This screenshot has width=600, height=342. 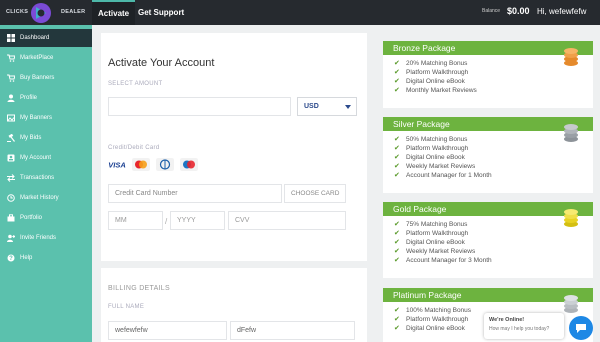 What do you see at coordinates (11, 158) in the screenshot?
I see `account-icon` at bounding box center [11, 158].